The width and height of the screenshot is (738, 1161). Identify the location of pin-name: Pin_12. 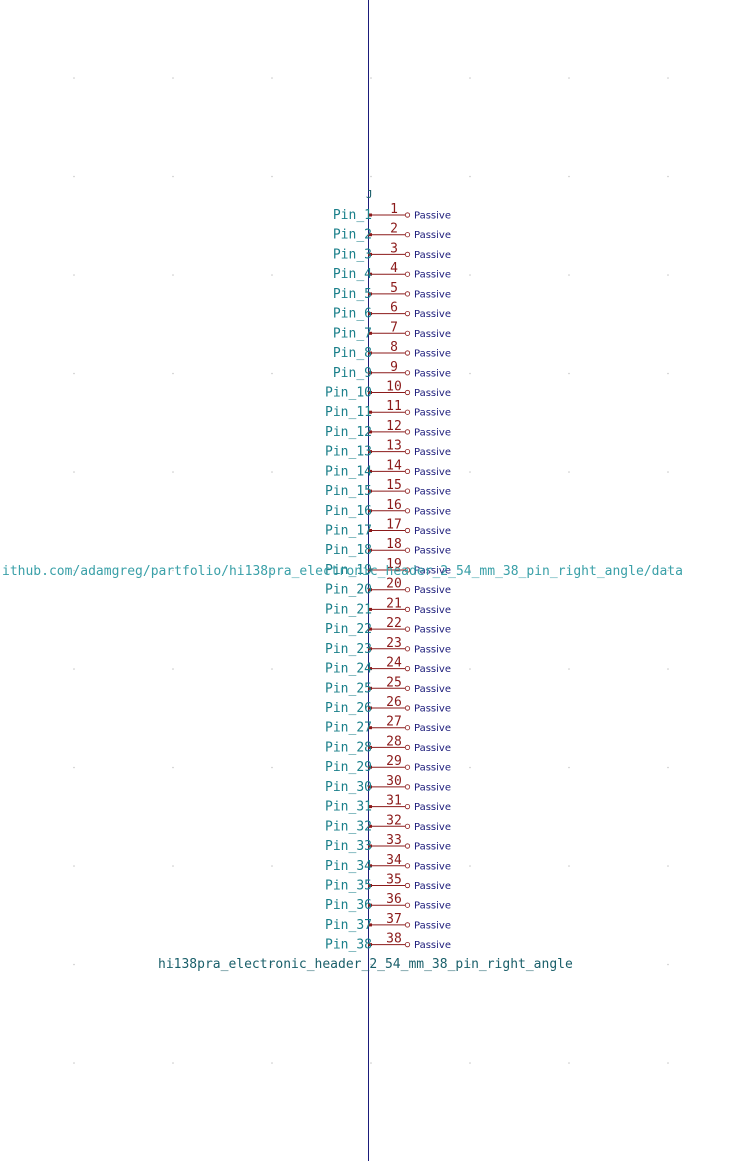
(348, 432).